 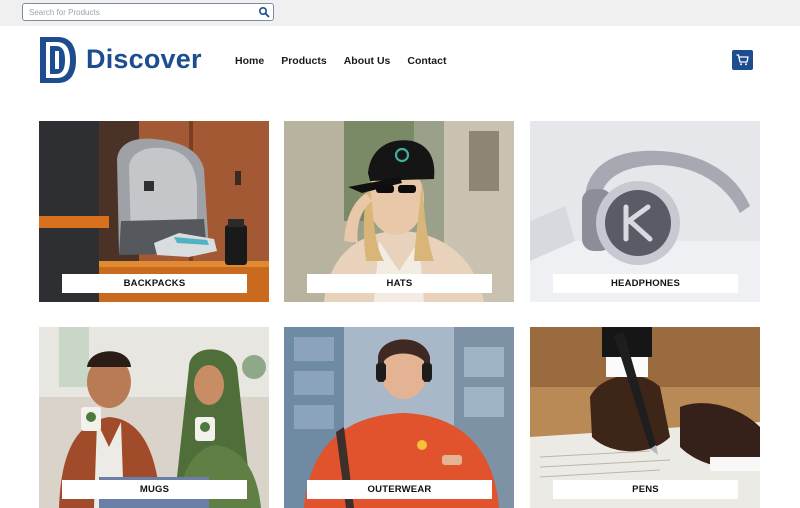 I want to click on cart-button, so click(x=742, y=60).